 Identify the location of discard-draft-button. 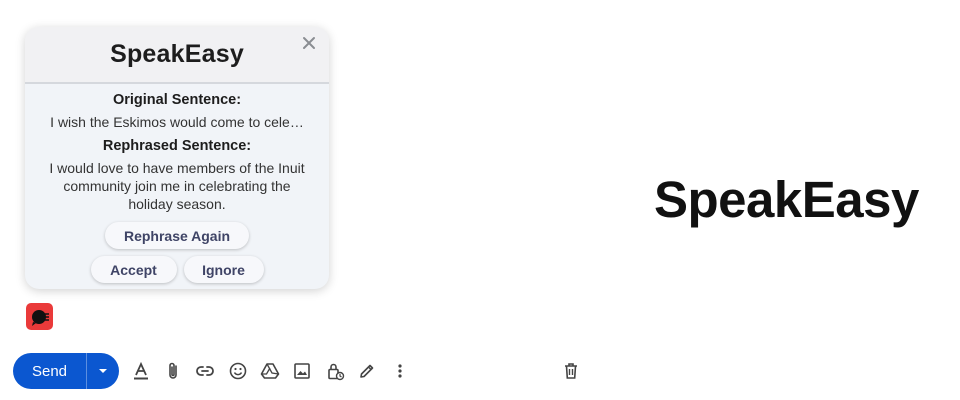
(571, 371).